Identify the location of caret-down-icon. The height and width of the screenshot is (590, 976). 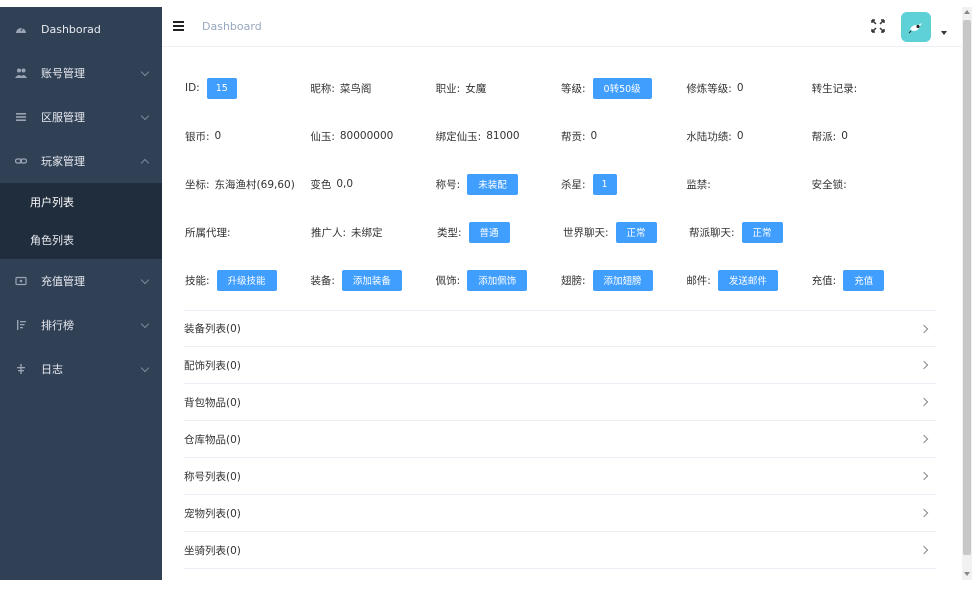
(944, 33).